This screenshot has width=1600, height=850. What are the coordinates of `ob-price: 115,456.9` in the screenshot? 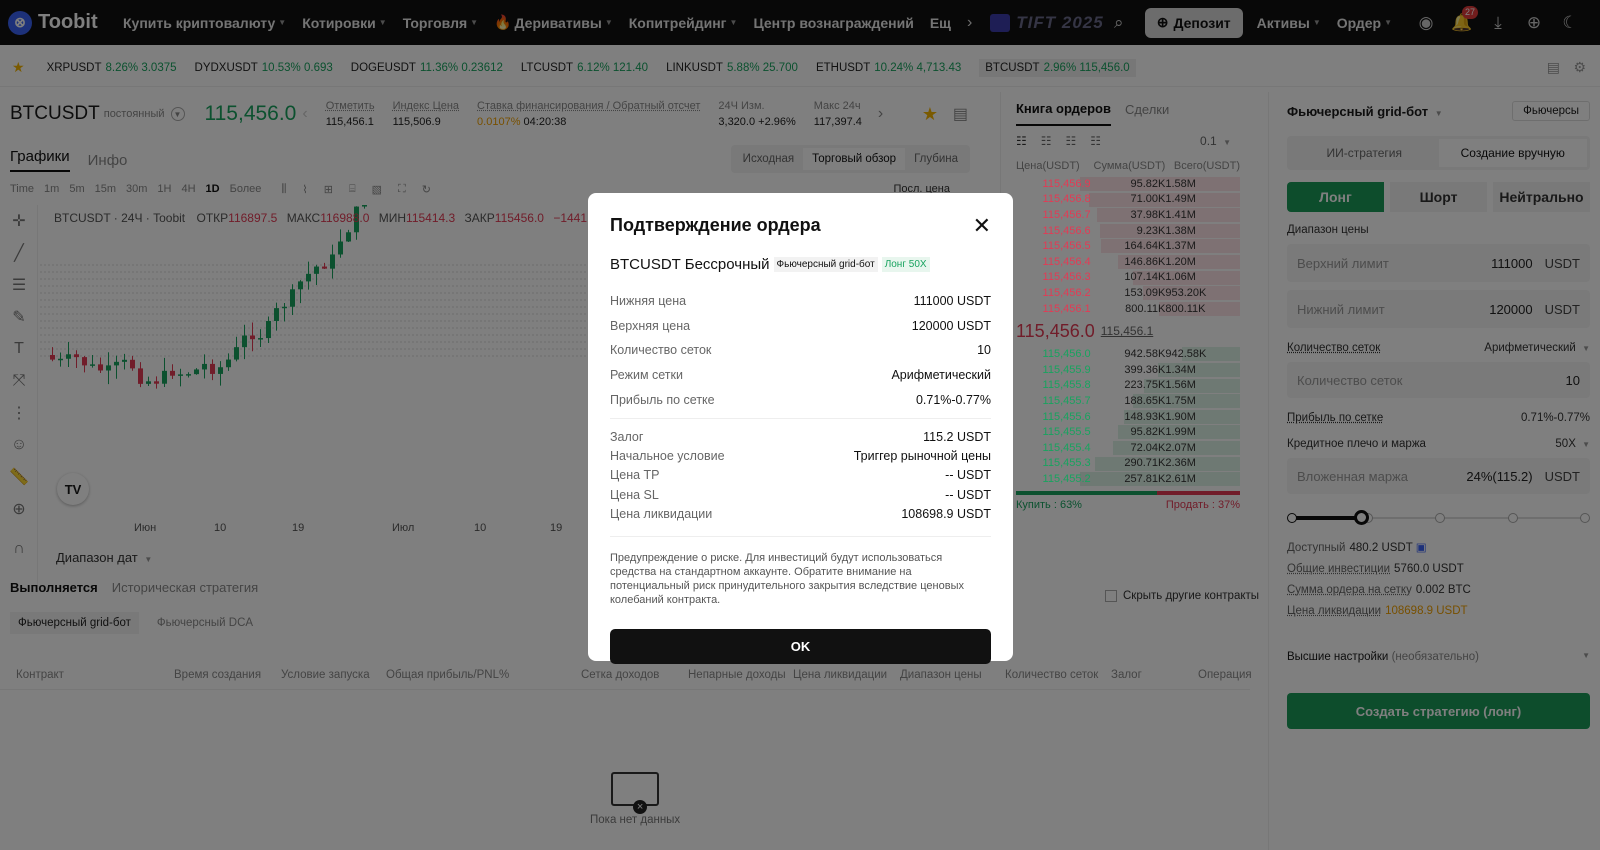 It's located at (1066, 183).